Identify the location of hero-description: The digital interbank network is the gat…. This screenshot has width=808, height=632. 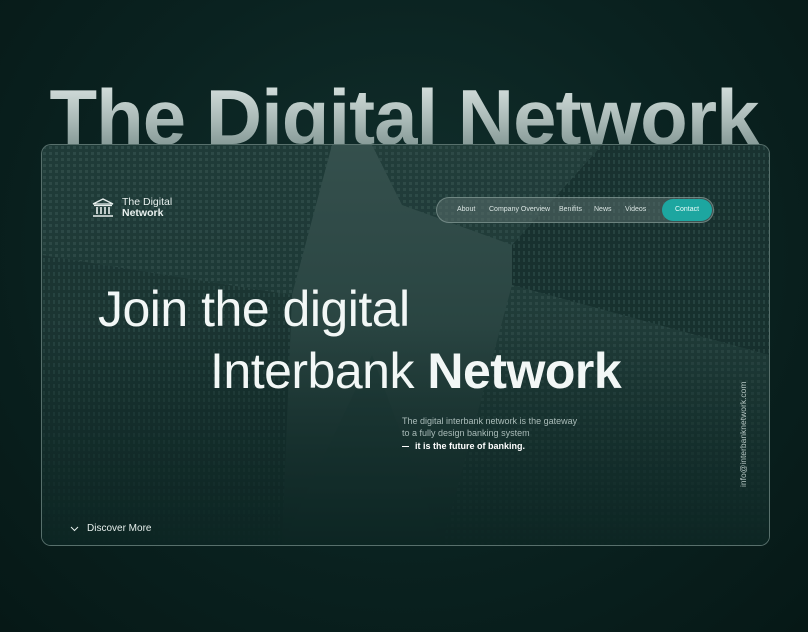
(489, 433).